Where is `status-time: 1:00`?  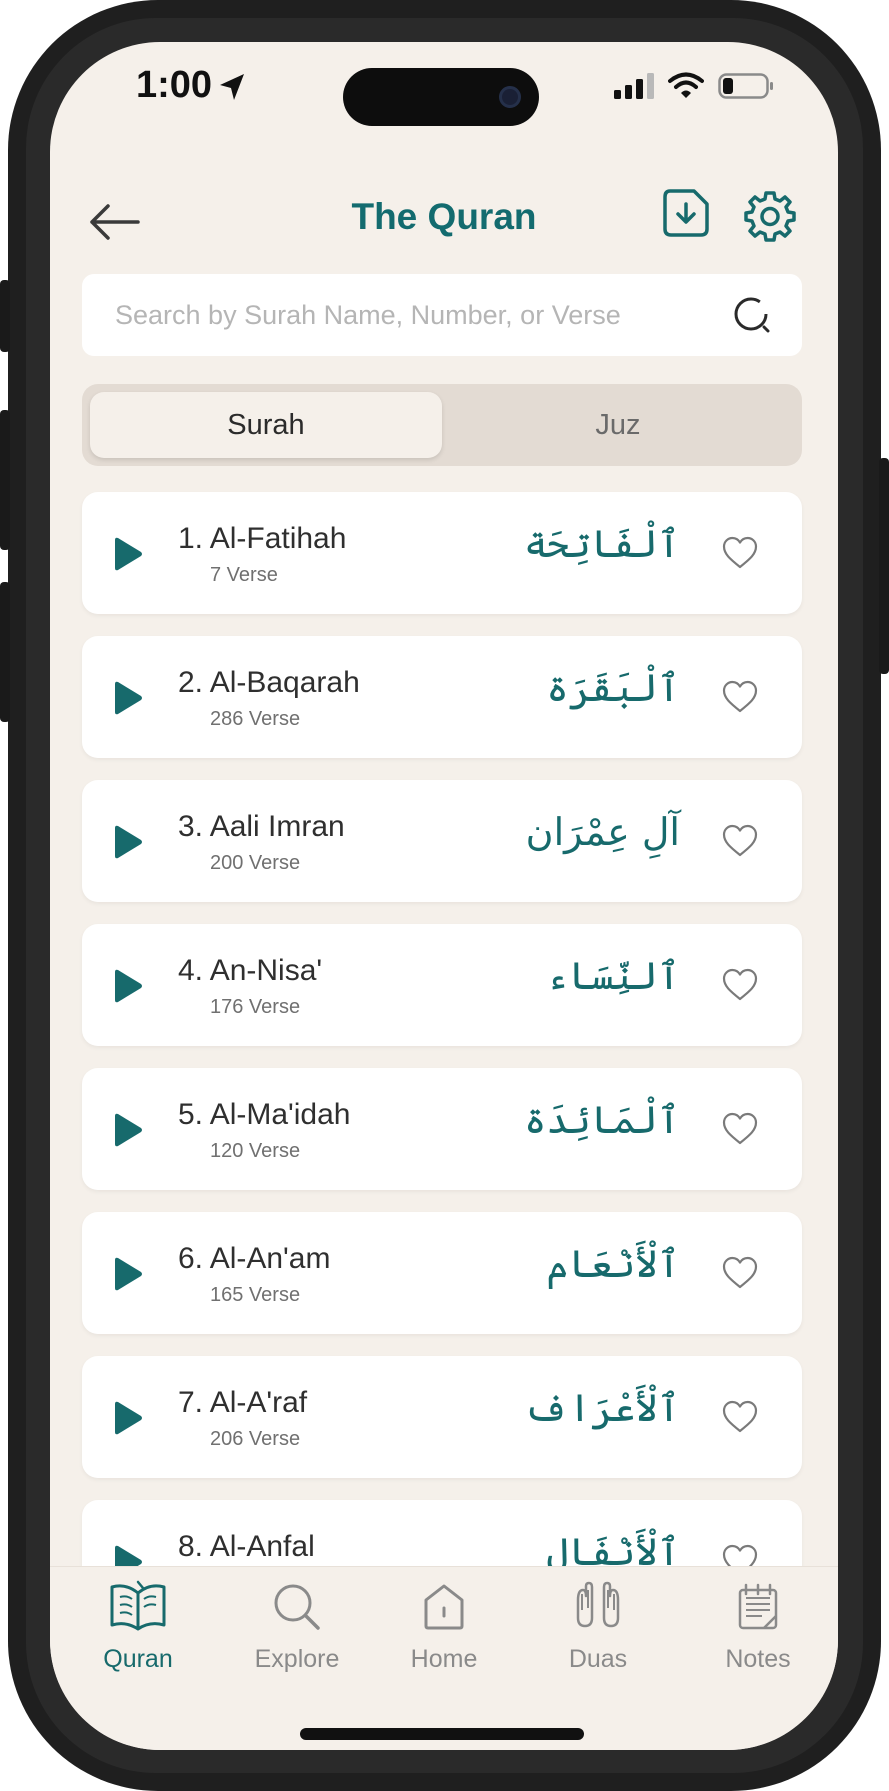
status-time: 1:00 is located at coordinates (174, 85).